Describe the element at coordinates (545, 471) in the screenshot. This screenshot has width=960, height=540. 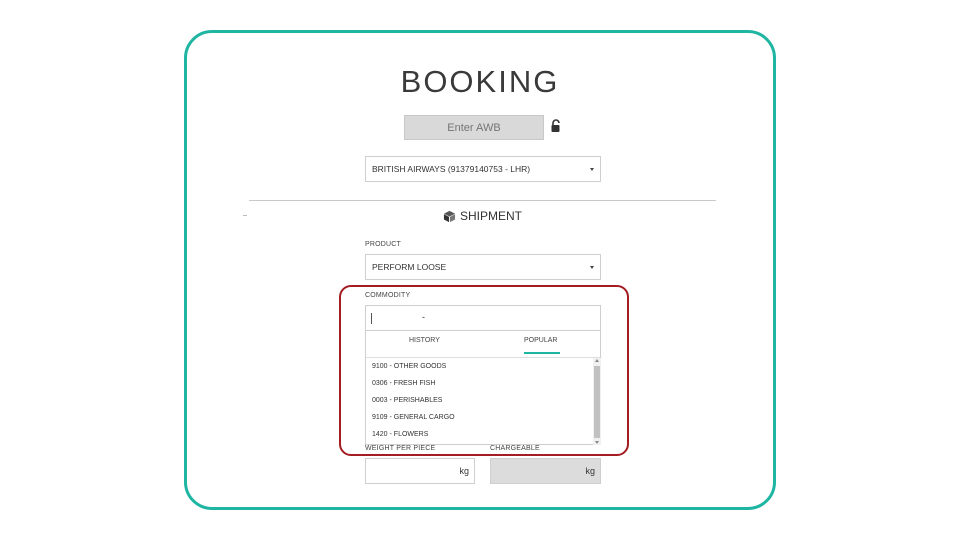
I see `chargeable-weight-field: kg` at that location.